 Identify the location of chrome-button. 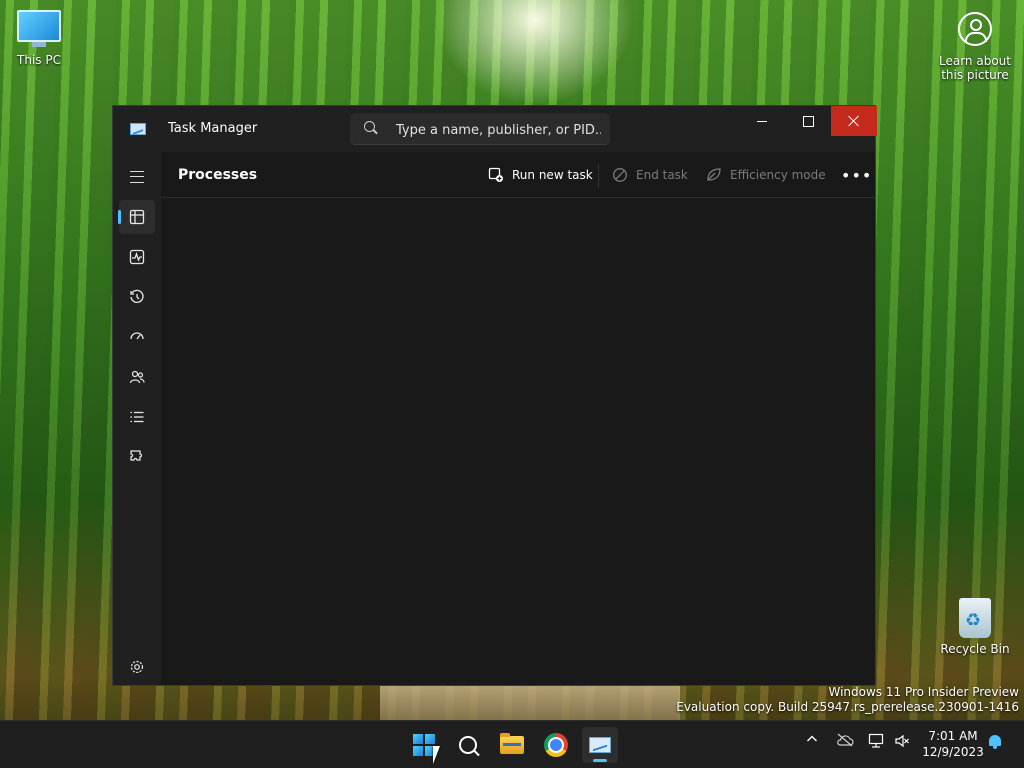
(556, 745).